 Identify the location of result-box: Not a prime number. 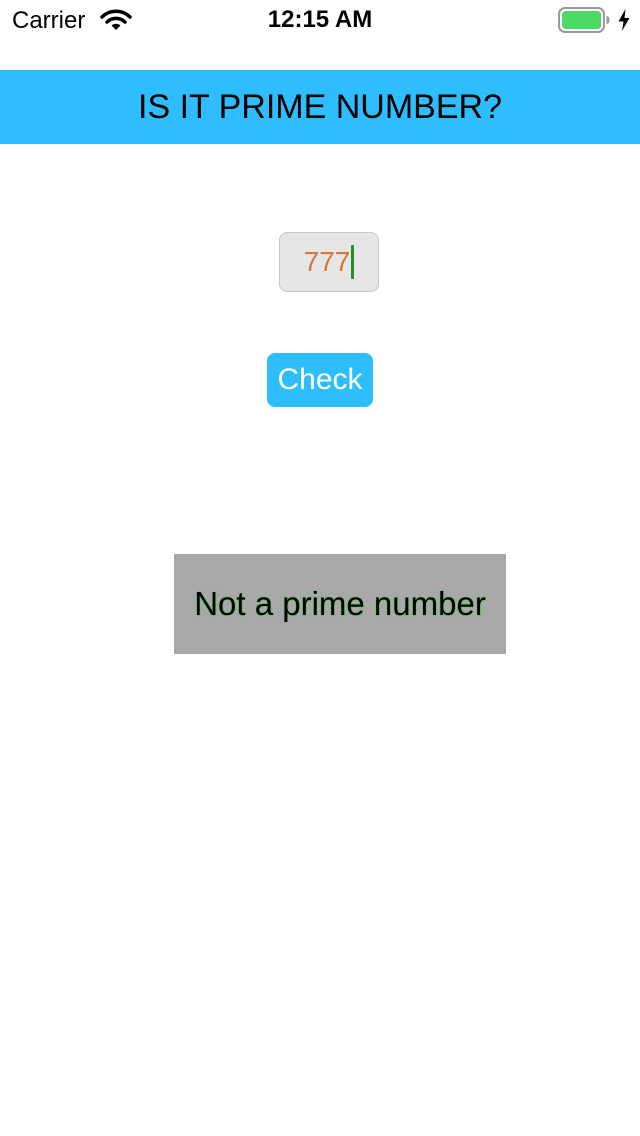
(340, 604).